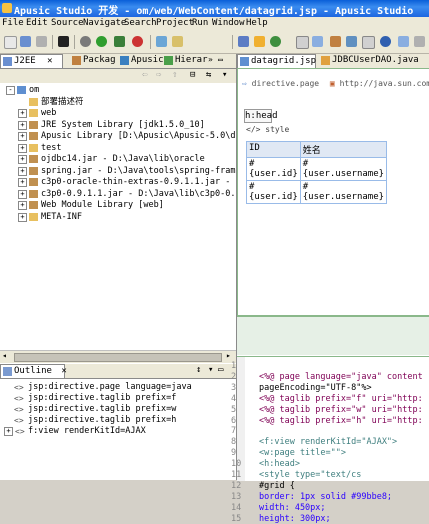  What do you see at coordinates (41, 41) in the screenshot?
I see `print-icon` at bounding box center [41, 41].